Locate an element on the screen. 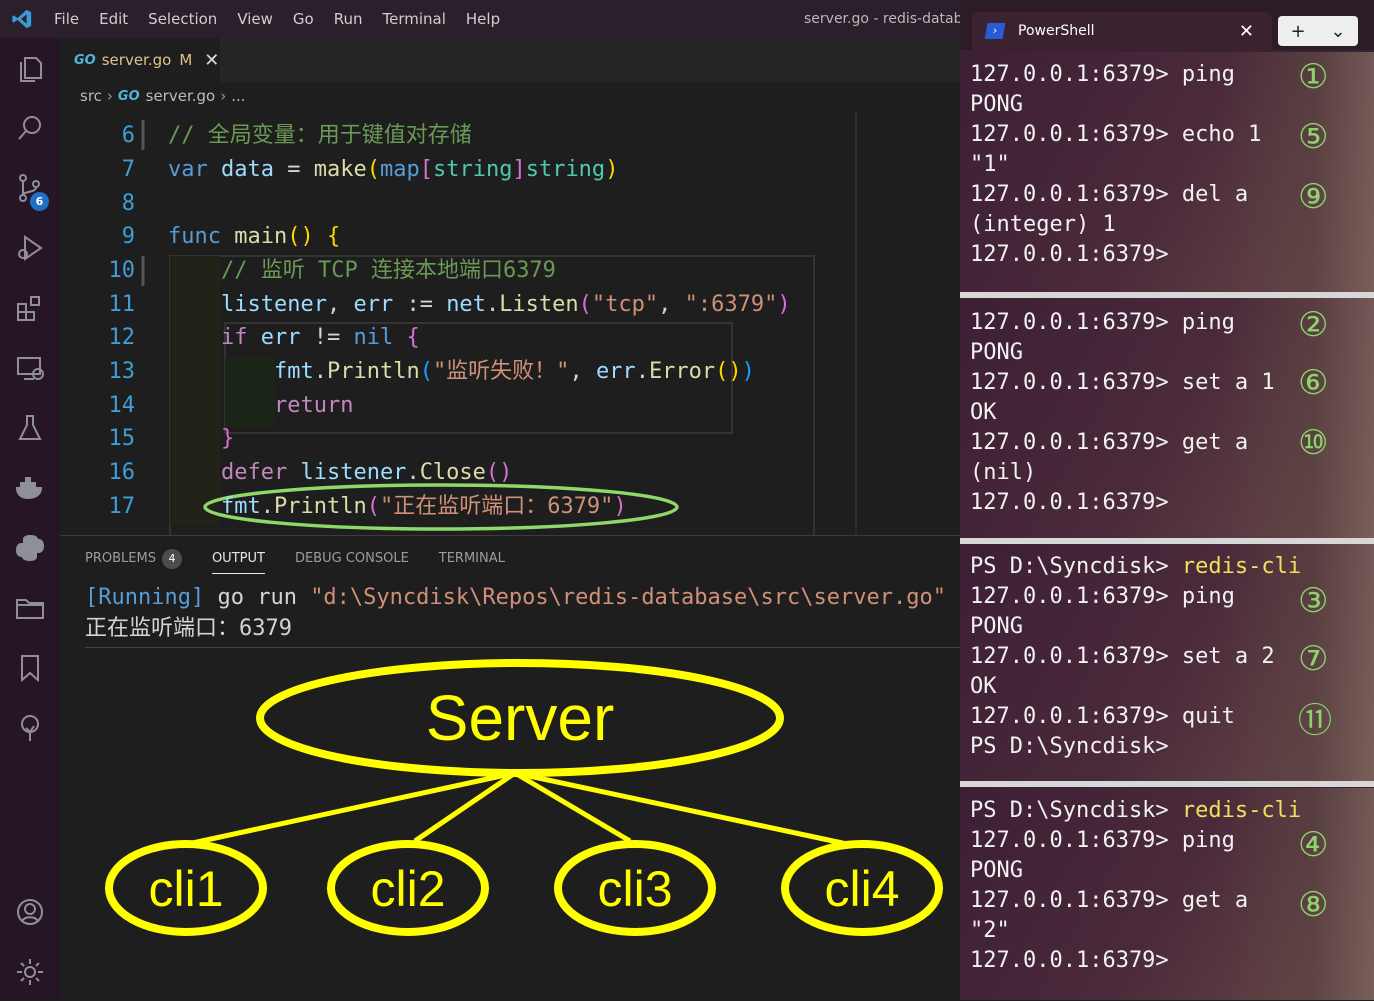 Image resolution: width=1374 pixels, height=1001 pixels. terminal-line: 127.0.0.1:6379> del a is located at coordinates (1109, 195).